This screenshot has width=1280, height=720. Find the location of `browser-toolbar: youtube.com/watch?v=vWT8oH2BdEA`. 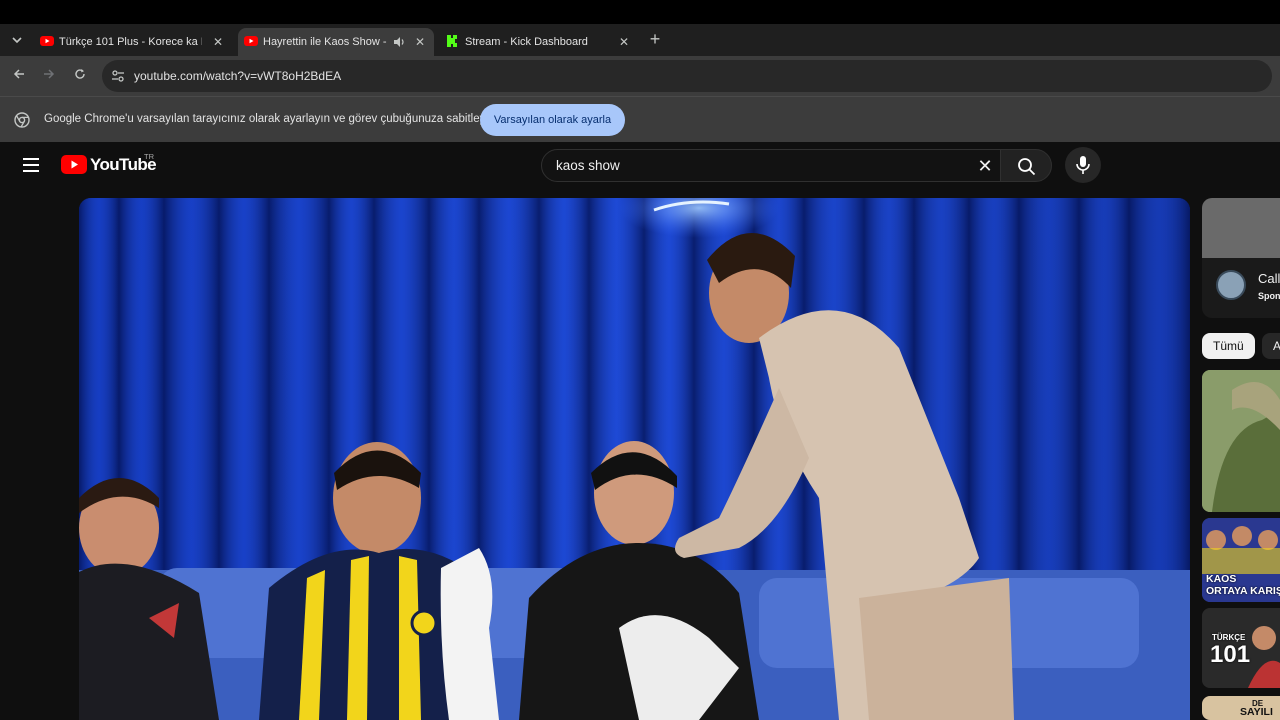

browser-toolbar: youtube.com/watch?v=vWT8oH2BdEA is located at coordinates (640, 76).